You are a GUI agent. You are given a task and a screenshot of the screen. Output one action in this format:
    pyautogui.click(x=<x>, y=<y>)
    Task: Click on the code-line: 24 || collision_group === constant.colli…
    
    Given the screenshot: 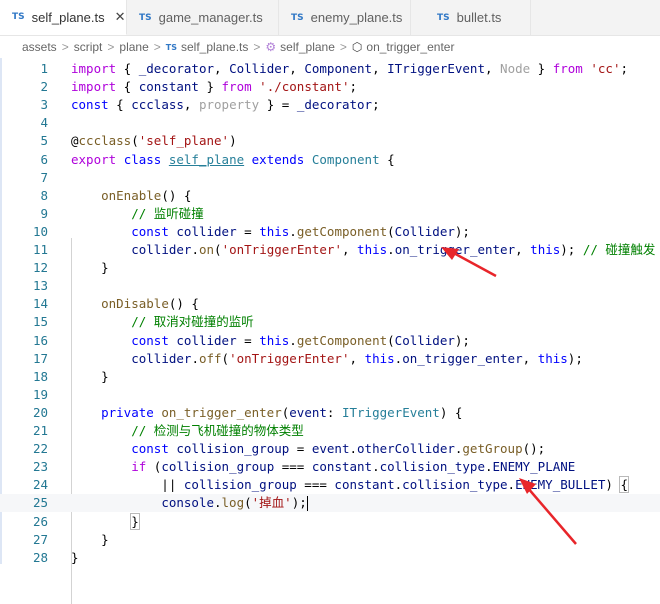 What is the action you would take?
    pyautogui.click(x=330, y=485)
    